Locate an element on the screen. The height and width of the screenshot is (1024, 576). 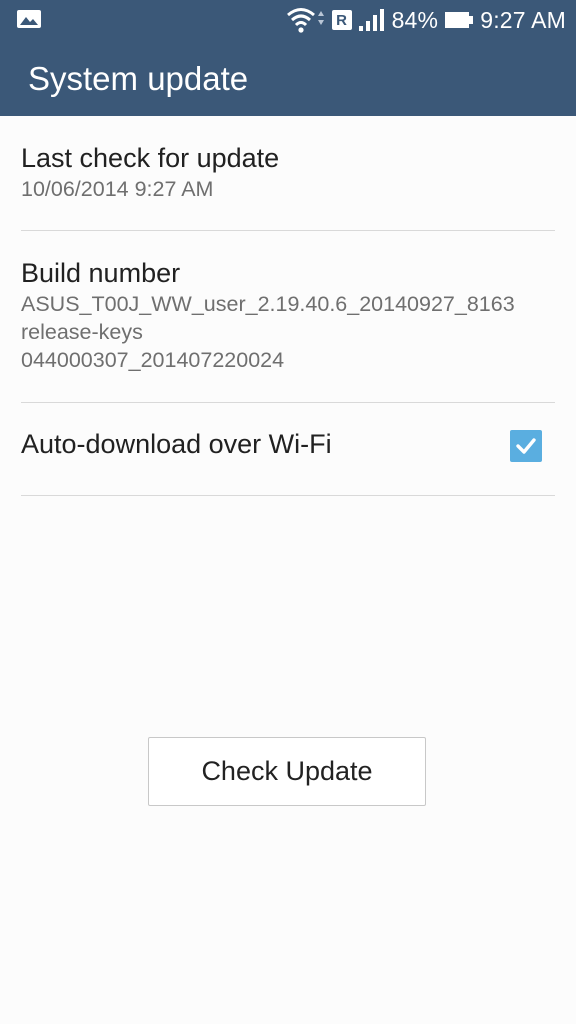
battery-percent: 84% is located at coordinates (415, 19).